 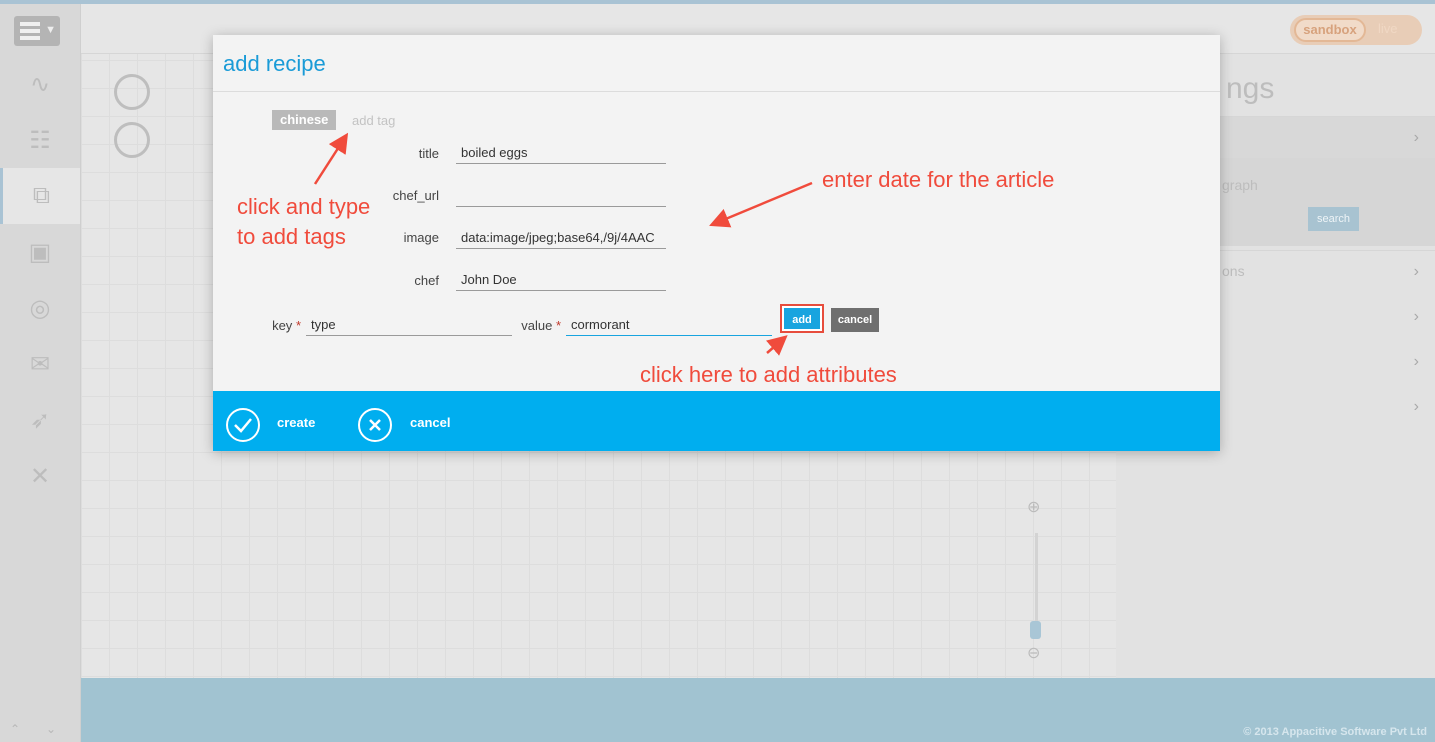 What do you see at coordinates (46, 729) in the screenshot?
I see `sidebar-scroll-arrows: ⌃⌄` at bounding box center [46, 729].